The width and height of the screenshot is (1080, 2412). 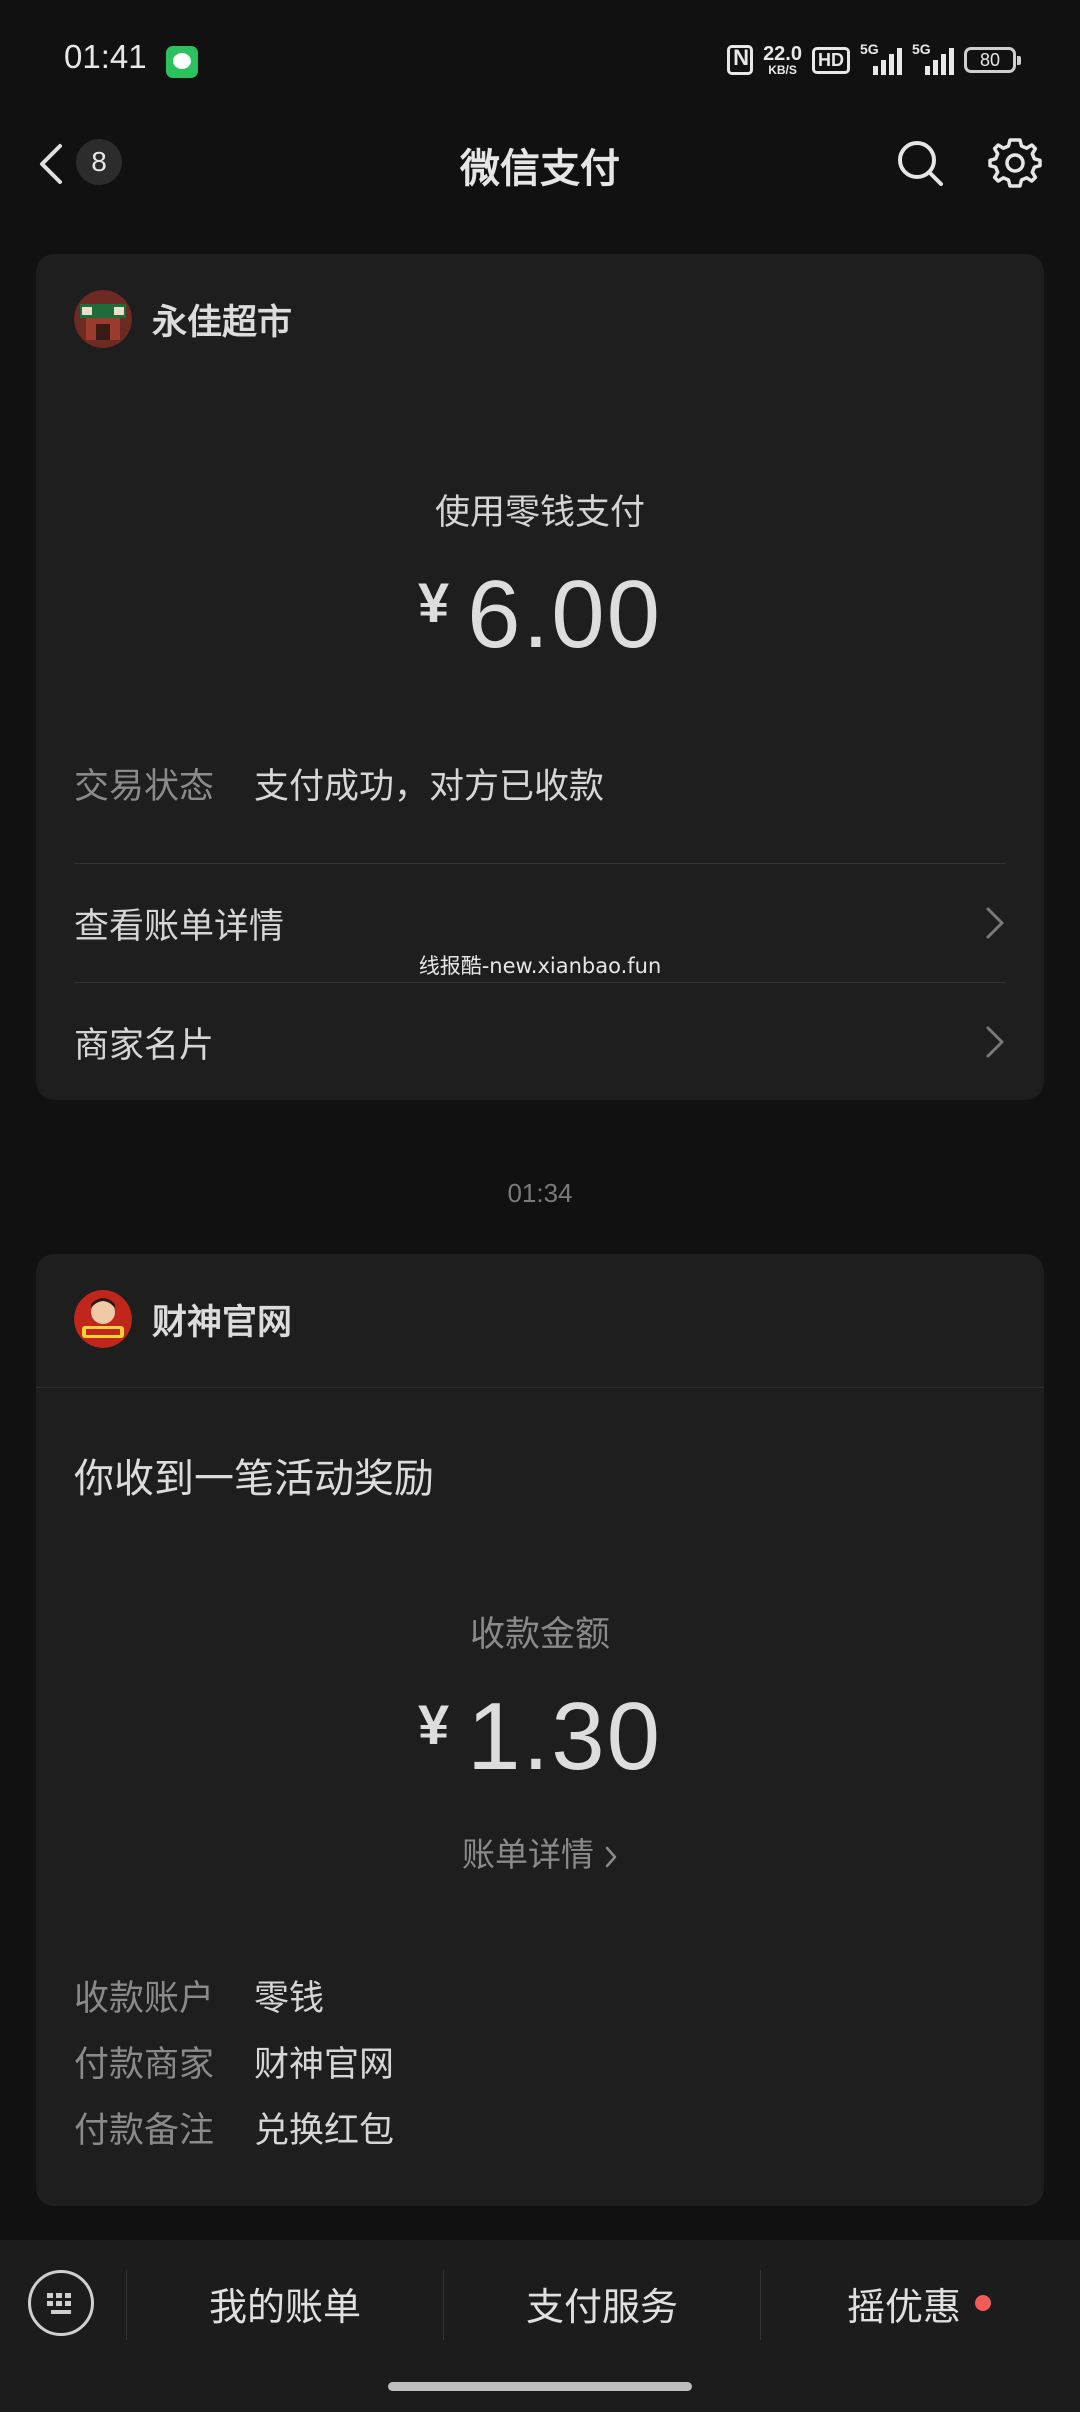 I want to click on status-bar: 01:41 22.0 KB/S HD 5G 5G 80, so click(x=540, y=62).